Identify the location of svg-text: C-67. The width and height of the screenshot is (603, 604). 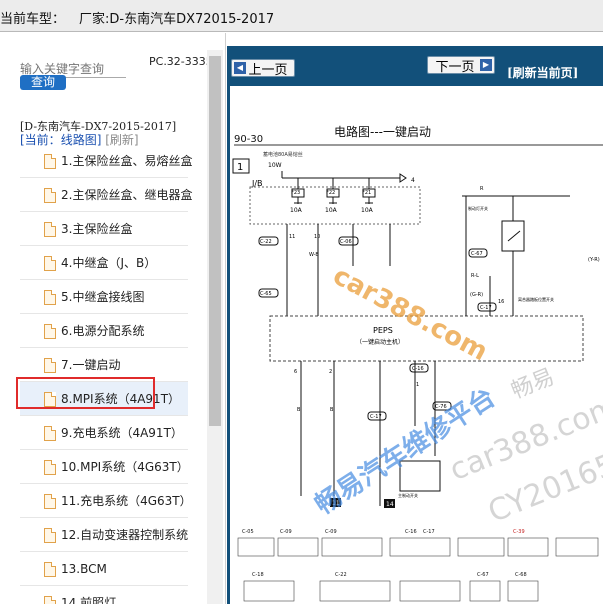
(477, 254).